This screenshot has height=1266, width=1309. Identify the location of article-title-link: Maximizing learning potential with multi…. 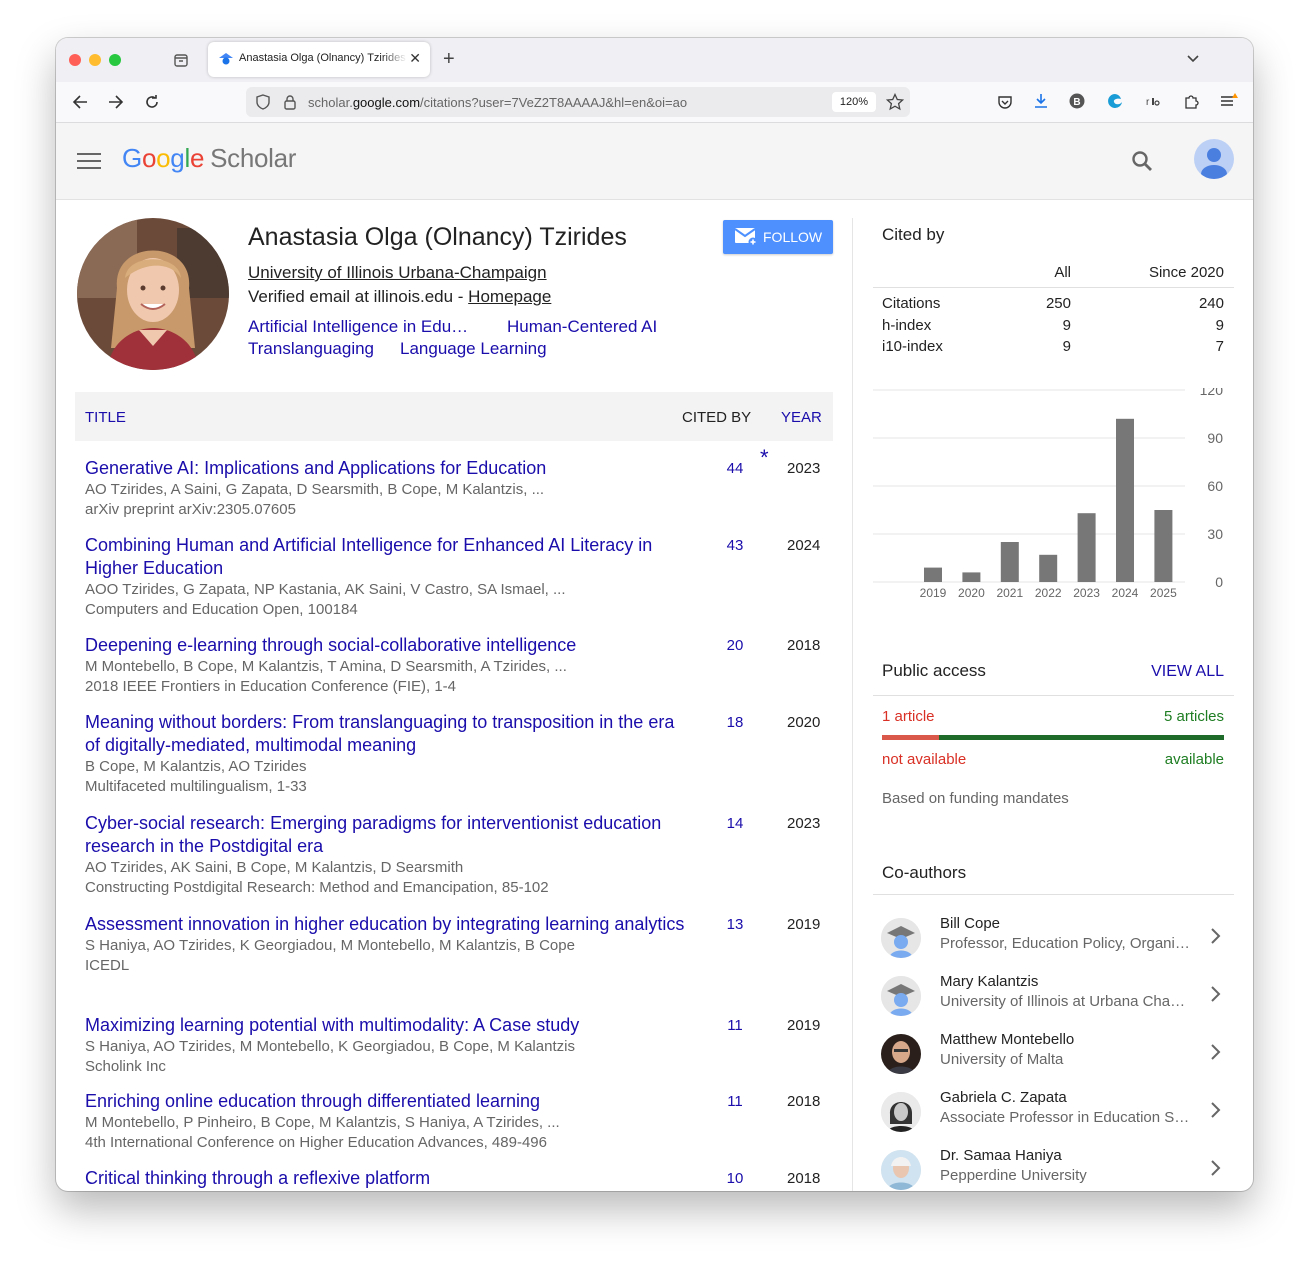
(385, 1025).